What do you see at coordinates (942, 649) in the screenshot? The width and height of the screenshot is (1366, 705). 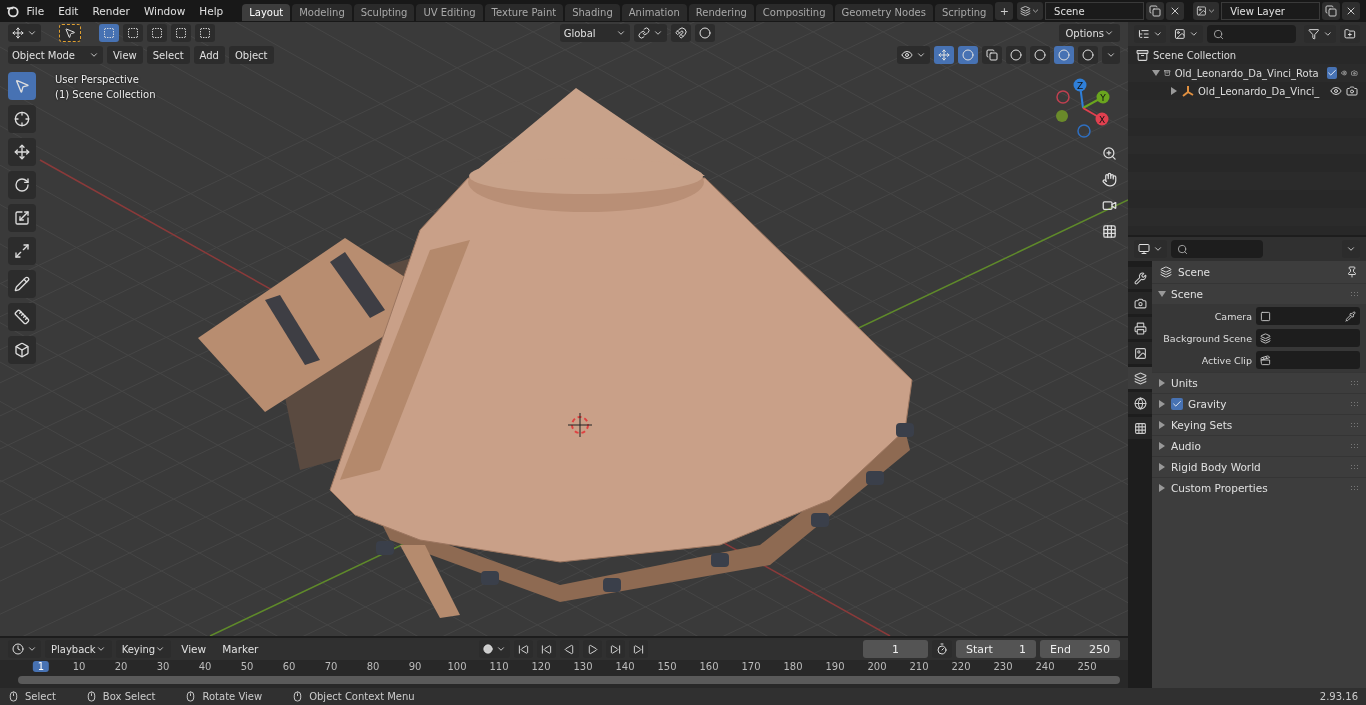 I see `timer-button` at bounding box center [942, 649].